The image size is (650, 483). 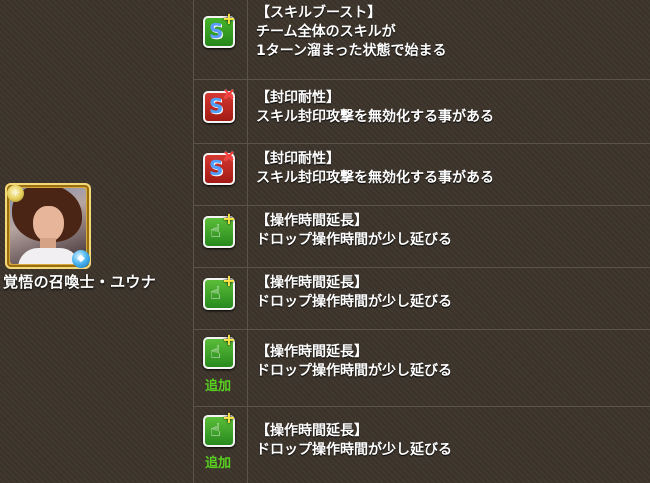 I want to click on awakening-text-line: チーム全体のスキルが, so click(x=326, y=32).